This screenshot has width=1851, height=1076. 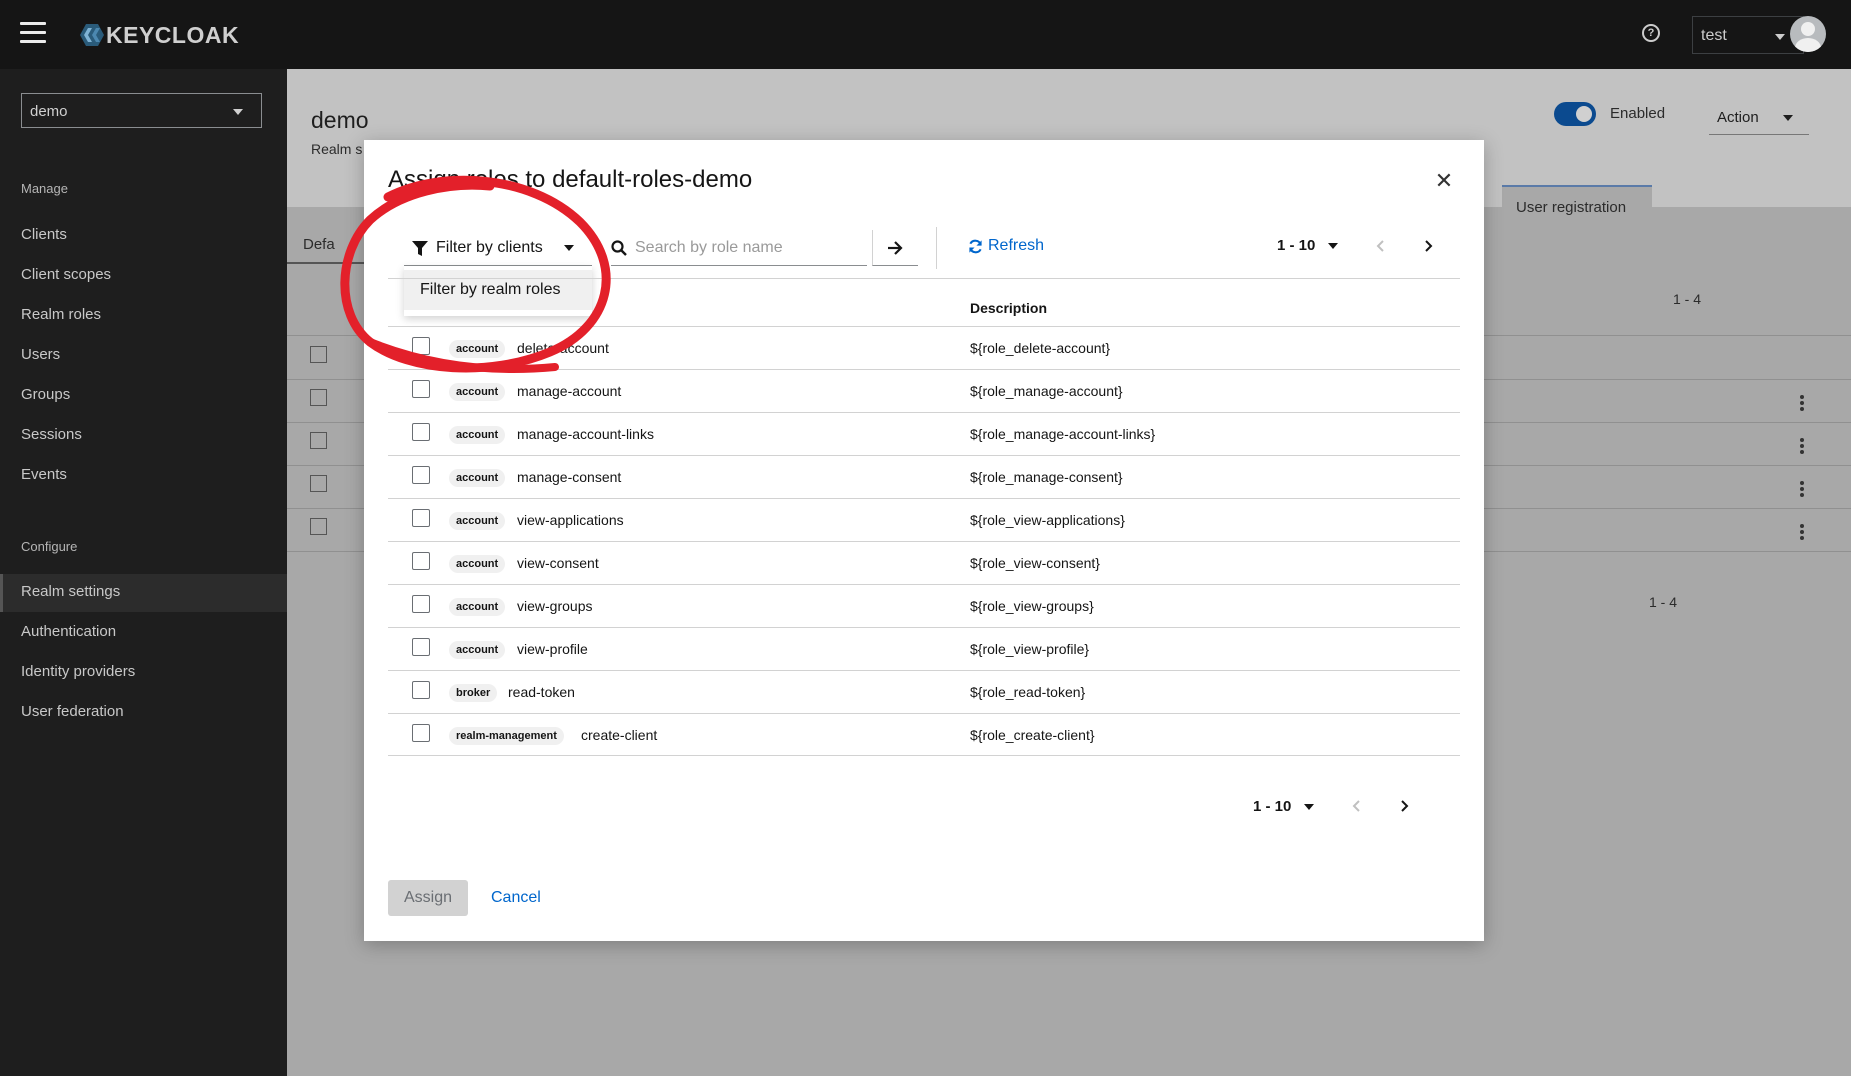 What do you see at coordinates (489, 247) in the screenshot?
I see `filter-selected-label: Filter by clients` at bounding box center [489, 247].